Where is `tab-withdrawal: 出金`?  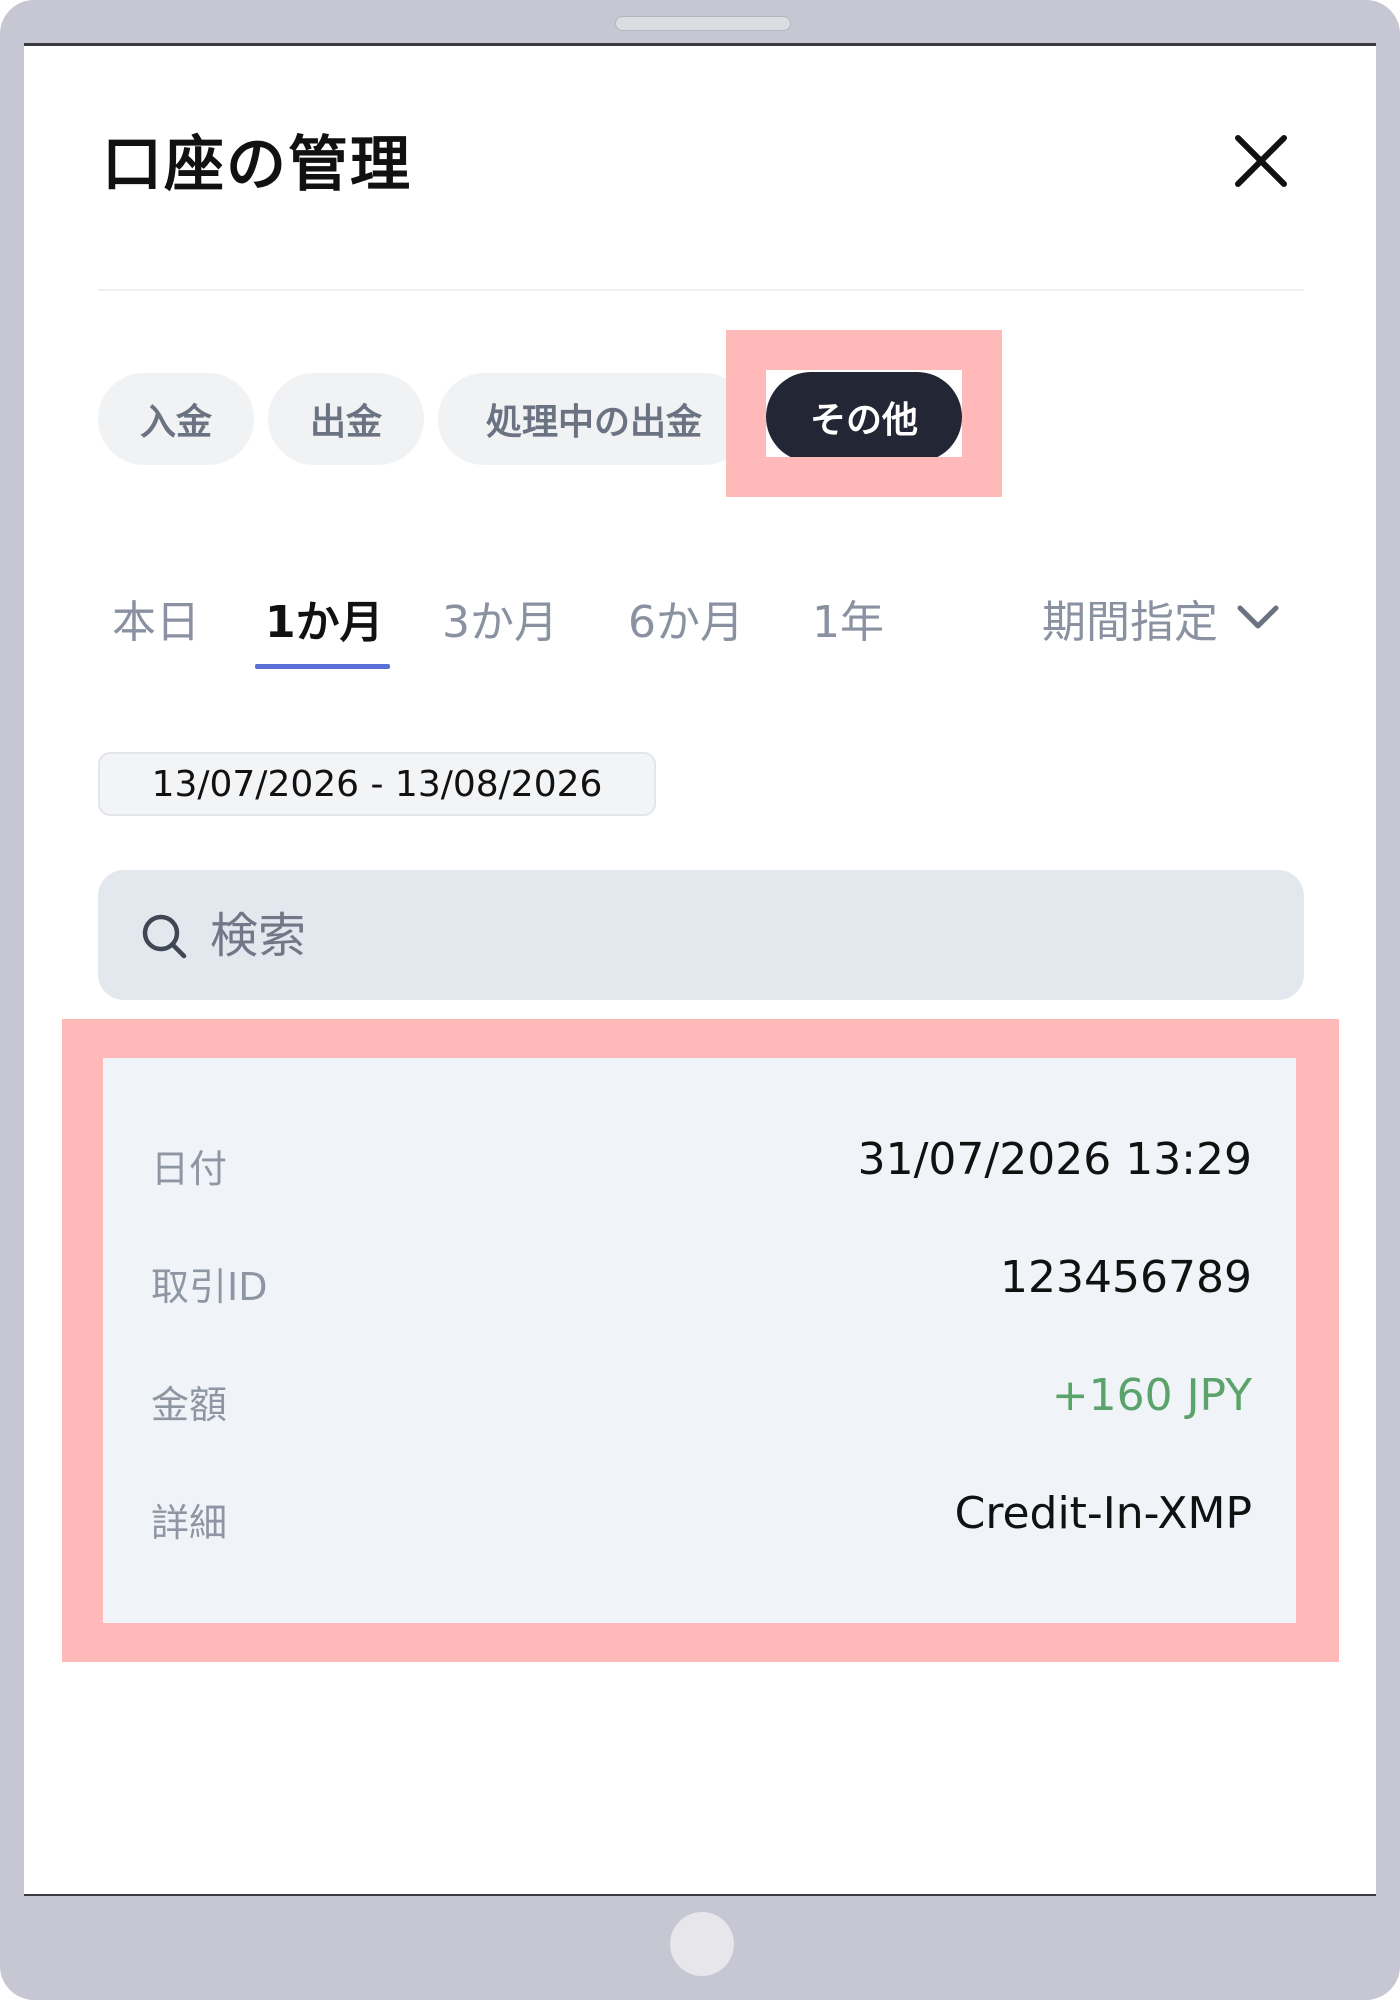
tab-withdrawal: 出金 is located at coordinates (346, 419).